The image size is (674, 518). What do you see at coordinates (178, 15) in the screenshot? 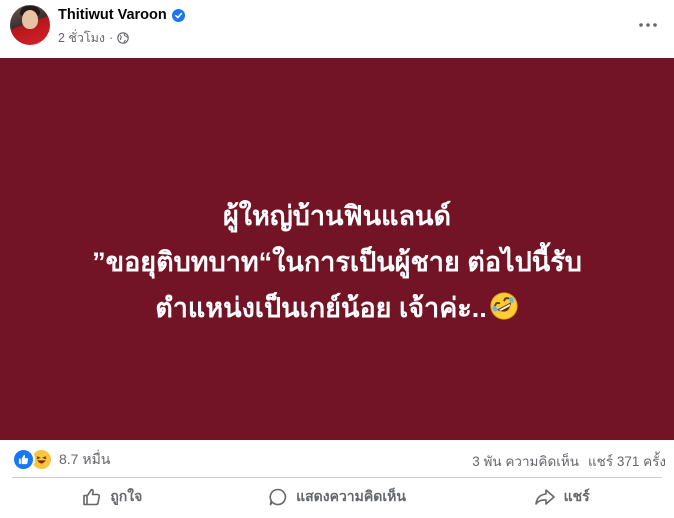
I see `verified-badge-icon` at bounding box center [178, 15].